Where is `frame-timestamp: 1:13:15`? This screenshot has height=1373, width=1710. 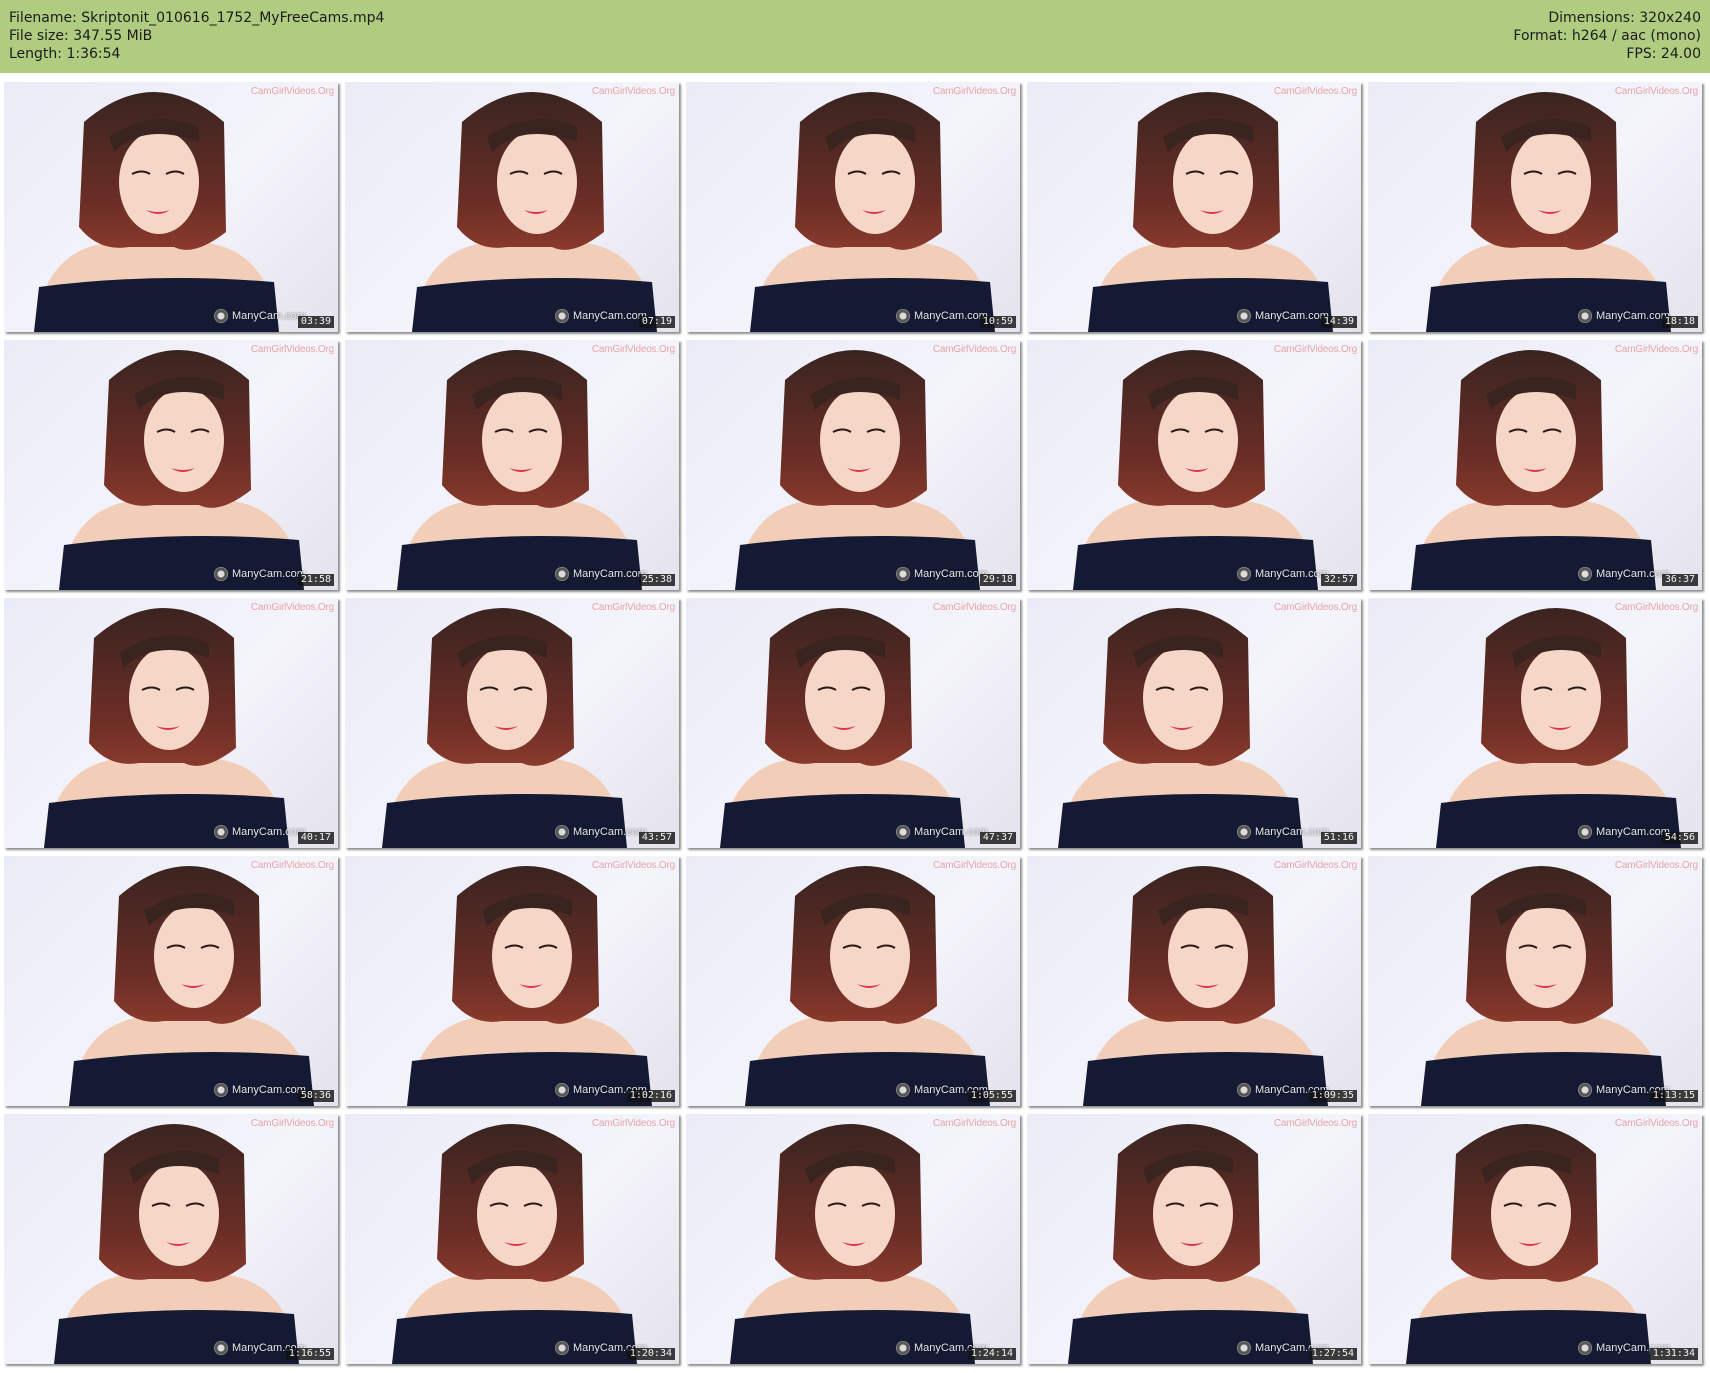
frame-timestamp: 1:13:15 is located at coordinates (1673, 1096).